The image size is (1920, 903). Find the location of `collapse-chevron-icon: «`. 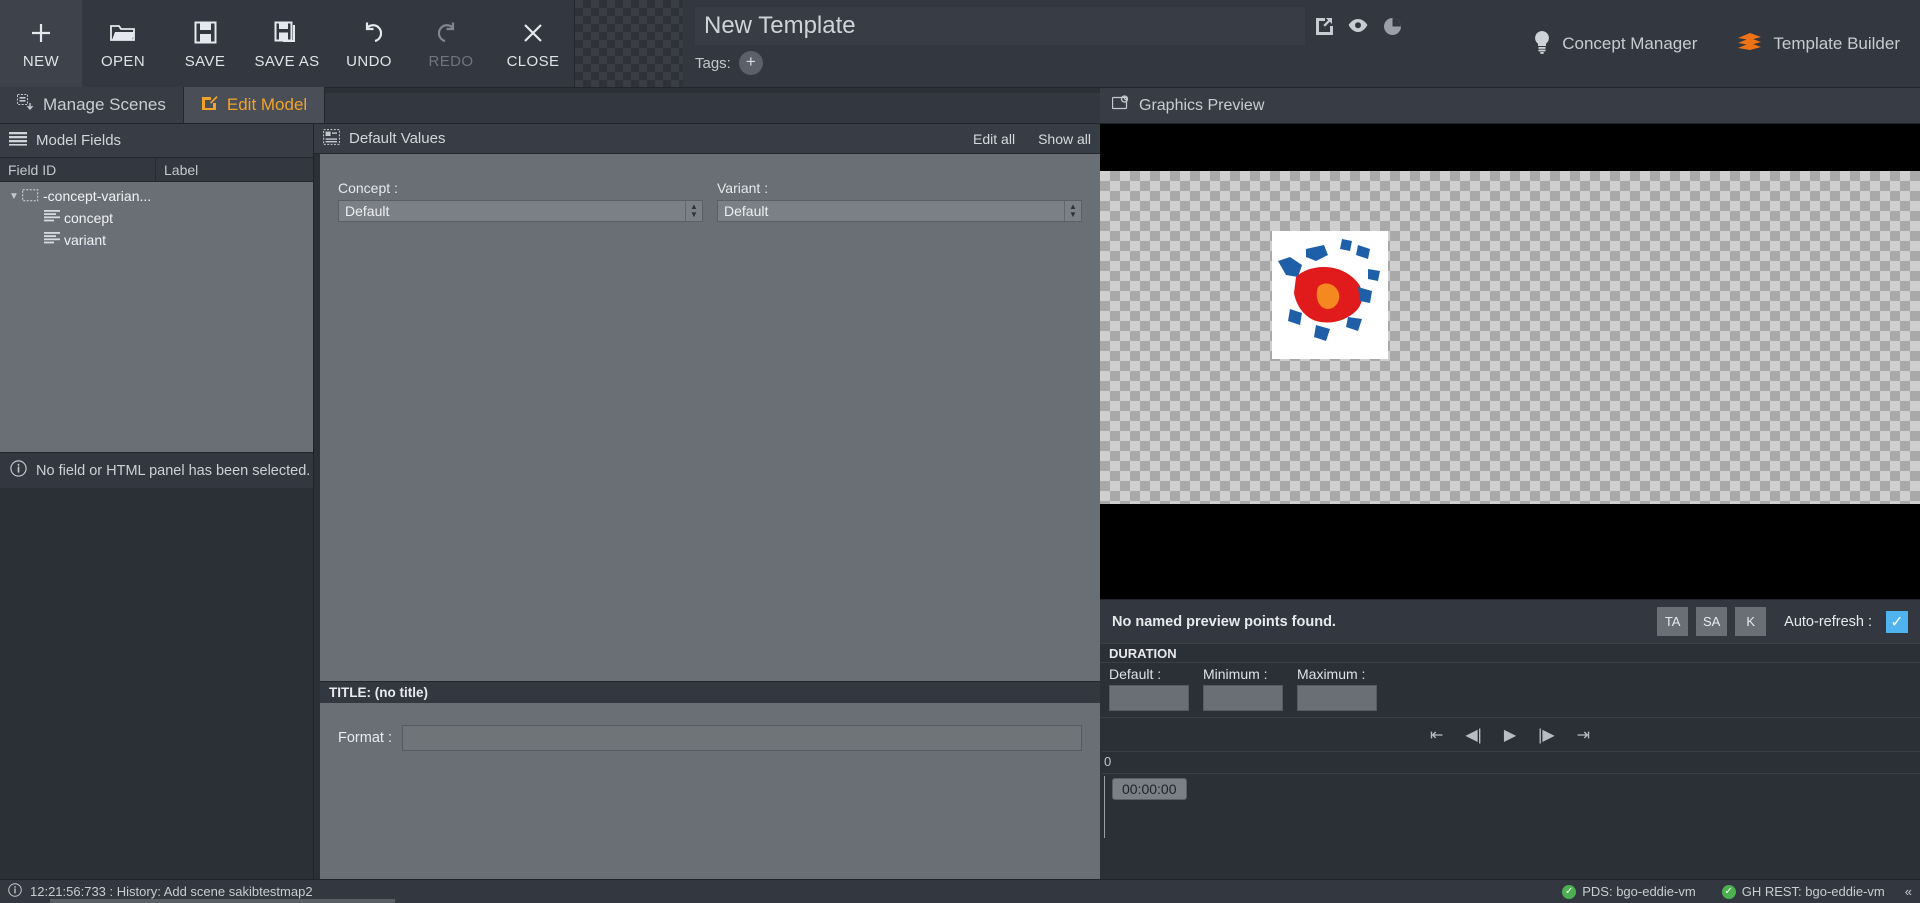

collapse-chevron-icon: « is located at coordinates (1908, 891).